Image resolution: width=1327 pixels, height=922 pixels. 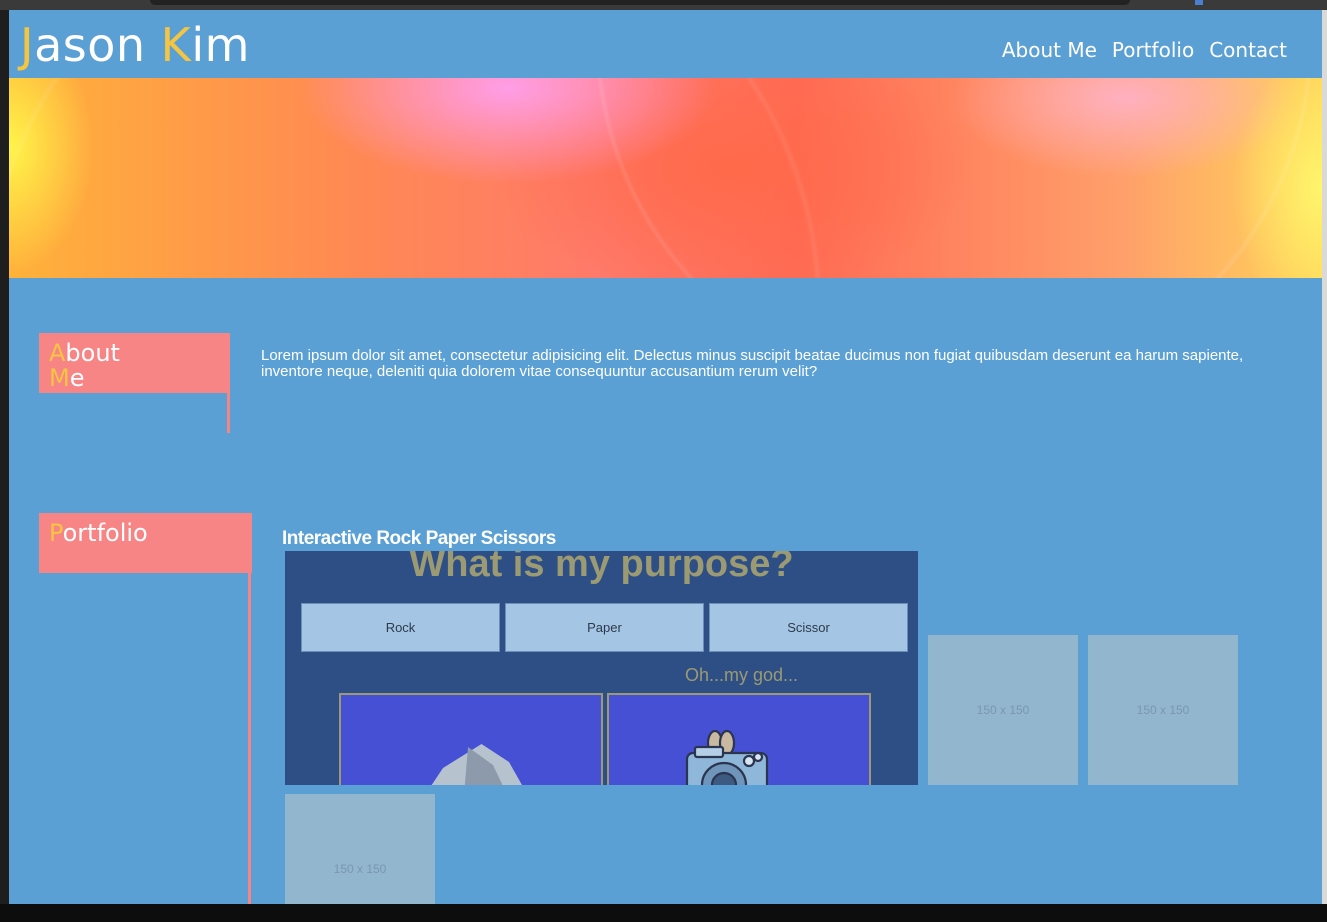 What do you see at coordinates (1153, 50) in the screenshot?
I see `nav-portfolio: Portfolio` at bounding box center [1153, 50].